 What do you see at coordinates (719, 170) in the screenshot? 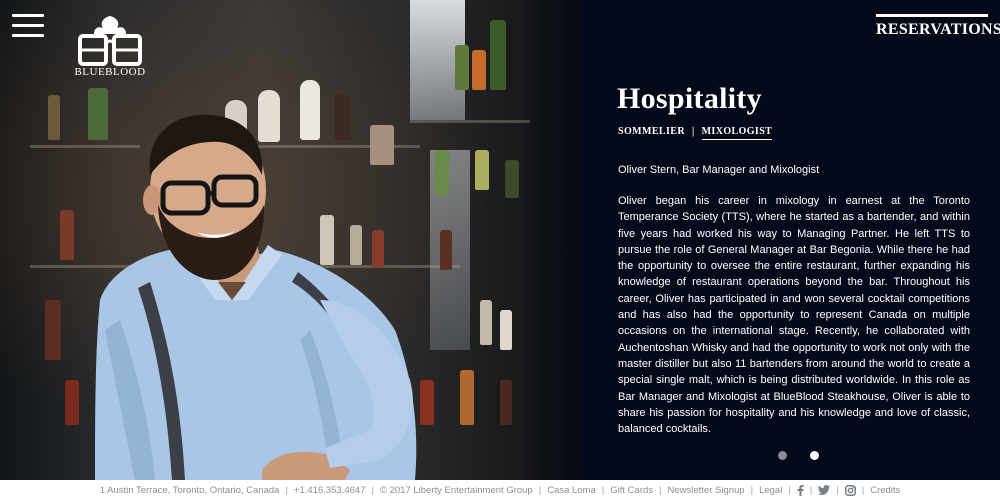
I see `person-name: Oliver Stern, Bar Manager and Mixologist` at bounding box center [719, 170].